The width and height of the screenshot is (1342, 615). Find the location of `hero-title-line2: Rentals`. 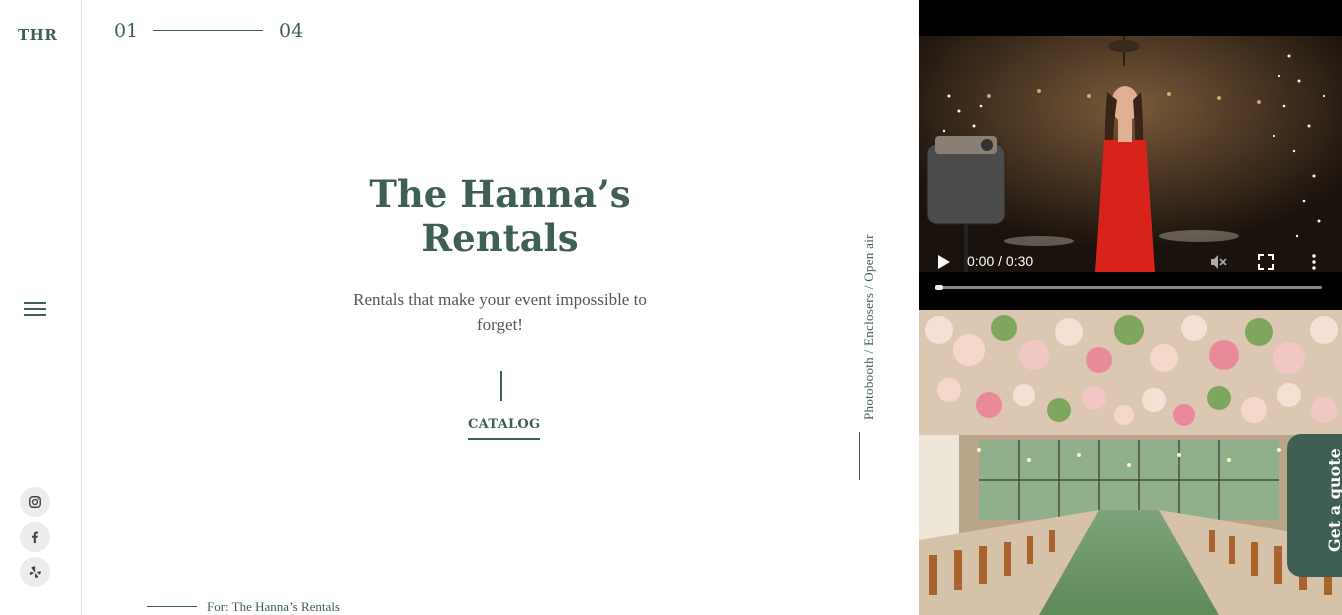

hero-title-line2: Rentals is located at coordinates (500, 238).